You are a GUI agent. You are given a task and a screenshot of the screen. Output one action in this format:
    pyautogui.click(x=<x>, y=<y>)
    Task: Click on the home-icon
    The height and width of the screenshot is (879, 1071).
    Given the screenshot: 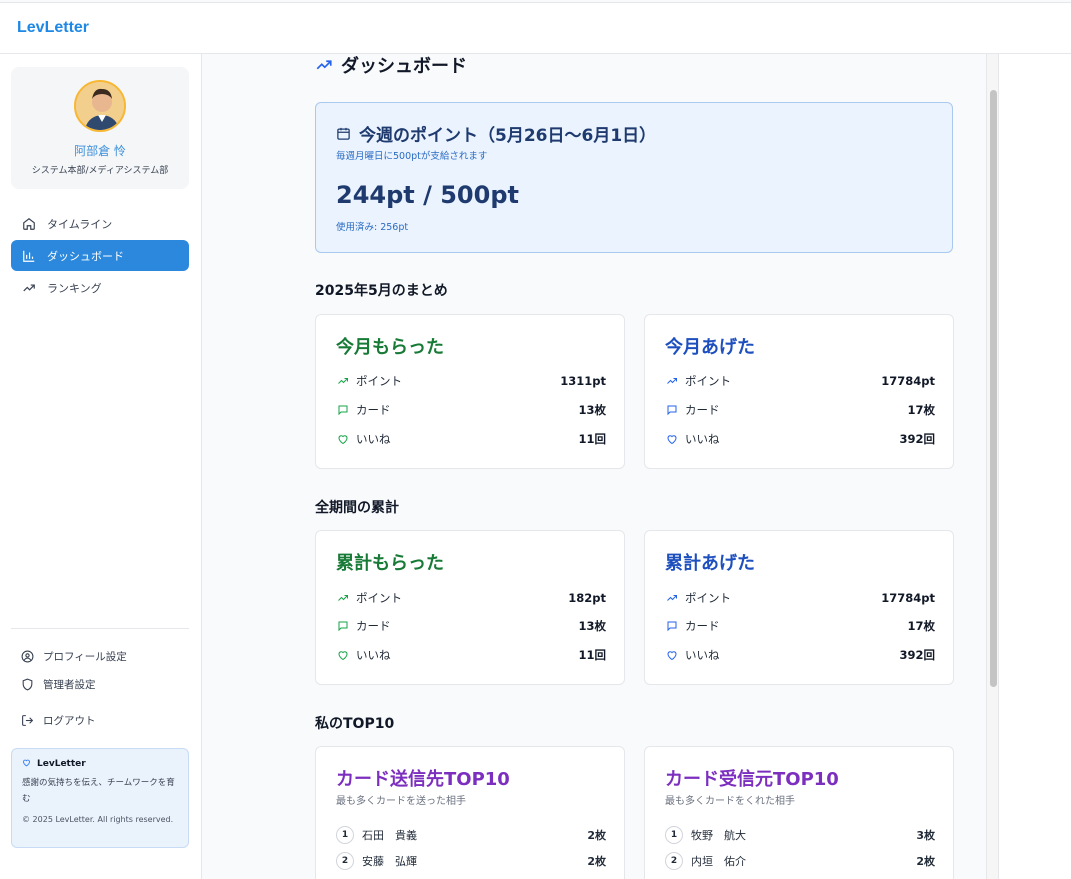 What is the action you would take?
    pyautogui.click(x=29, y=224)
    